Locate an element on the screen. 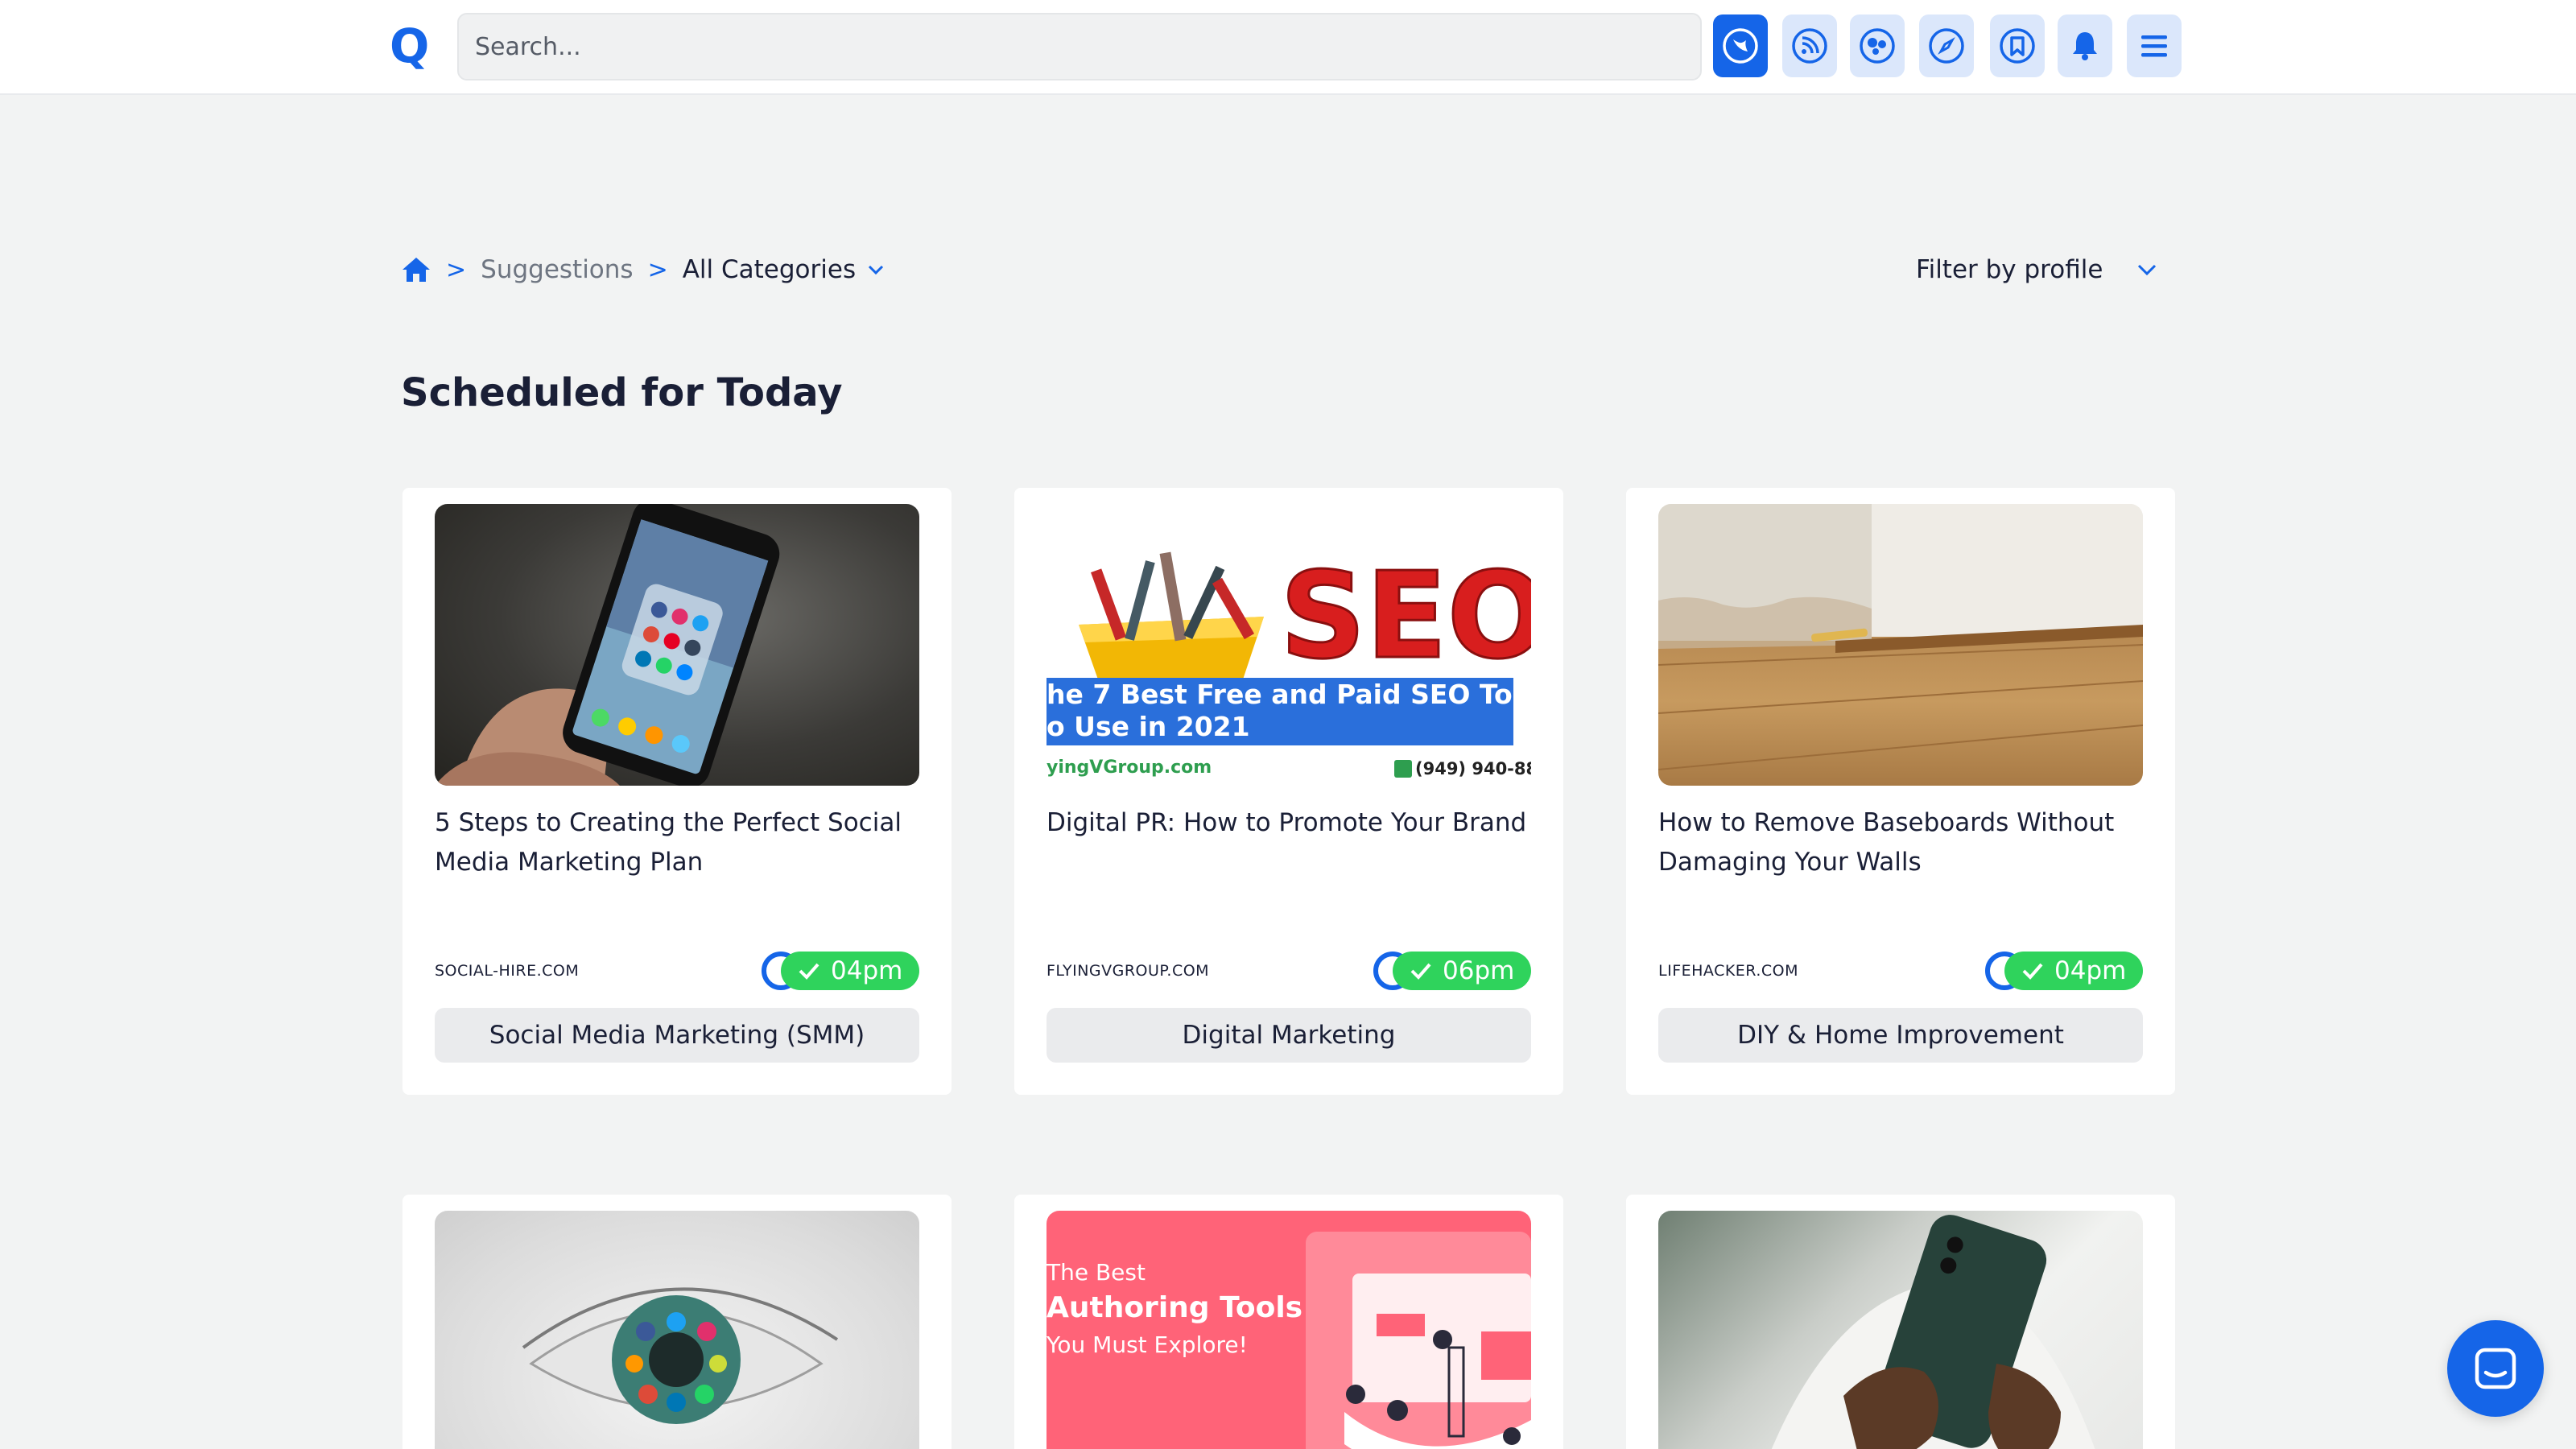 The width and height of the screenshot is (2576, 1449). eye-social-icons-image is located at coordinates (680, 1355).